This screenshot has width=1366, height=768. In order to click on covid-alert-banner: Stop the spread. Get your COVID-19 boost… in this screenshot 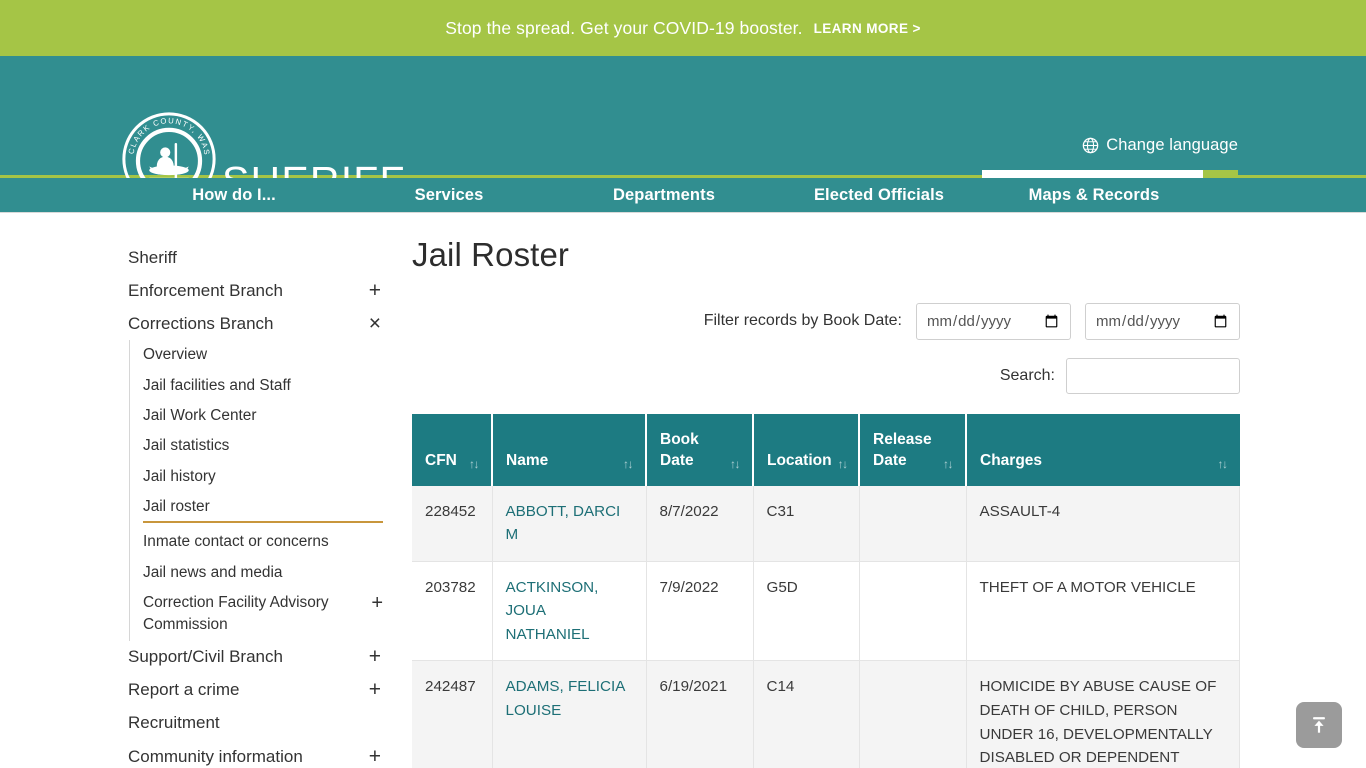, I will do `click(683, 28)`.